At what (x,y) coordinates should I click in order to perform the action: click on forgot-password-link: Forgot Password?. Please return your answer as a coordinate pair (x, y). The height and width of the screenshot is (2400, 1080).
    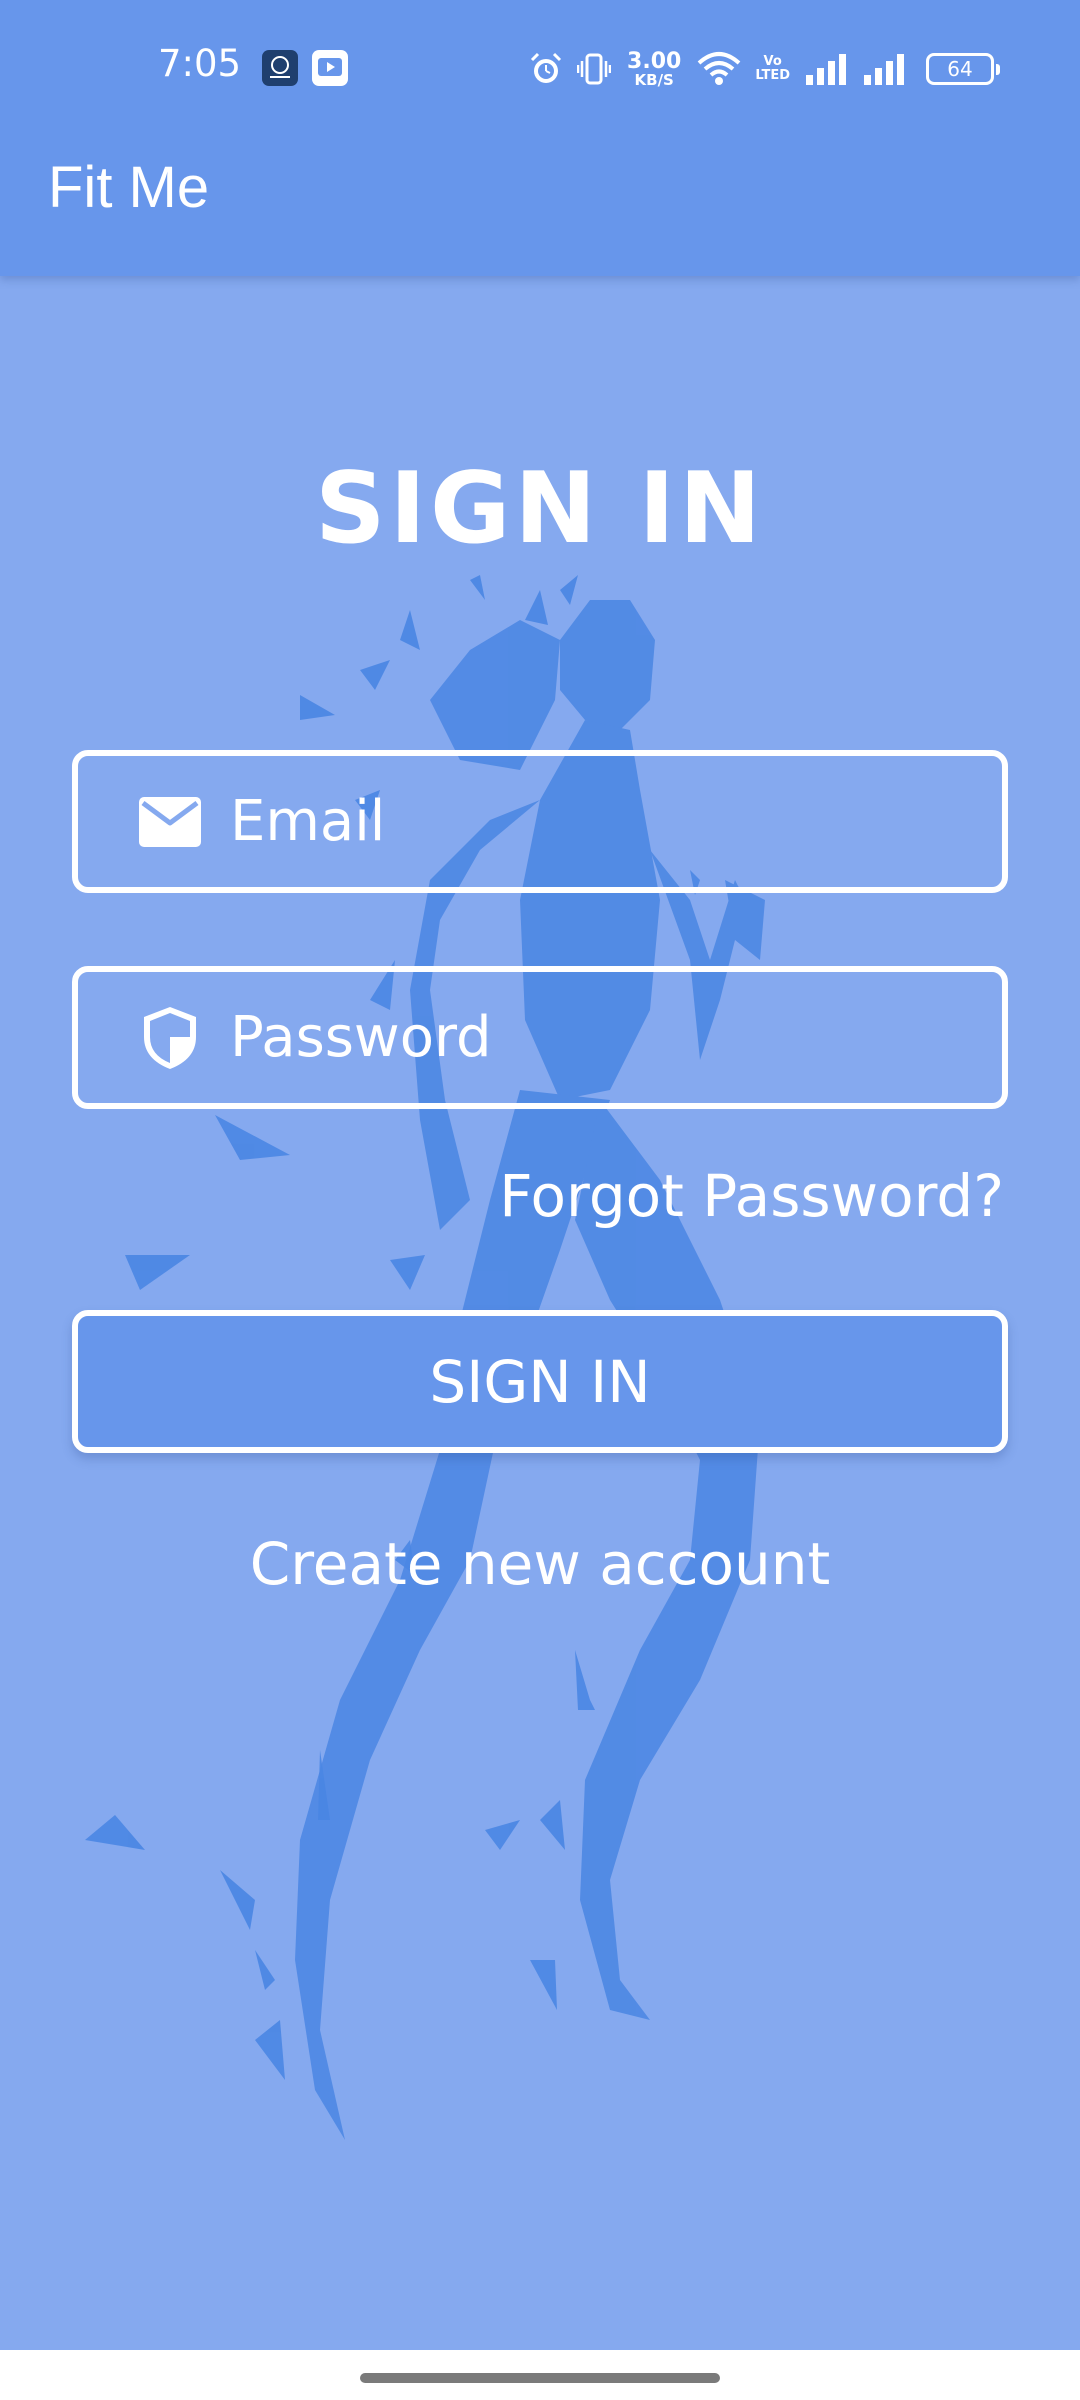
    Looking at the image, I should click on (751, 1196).